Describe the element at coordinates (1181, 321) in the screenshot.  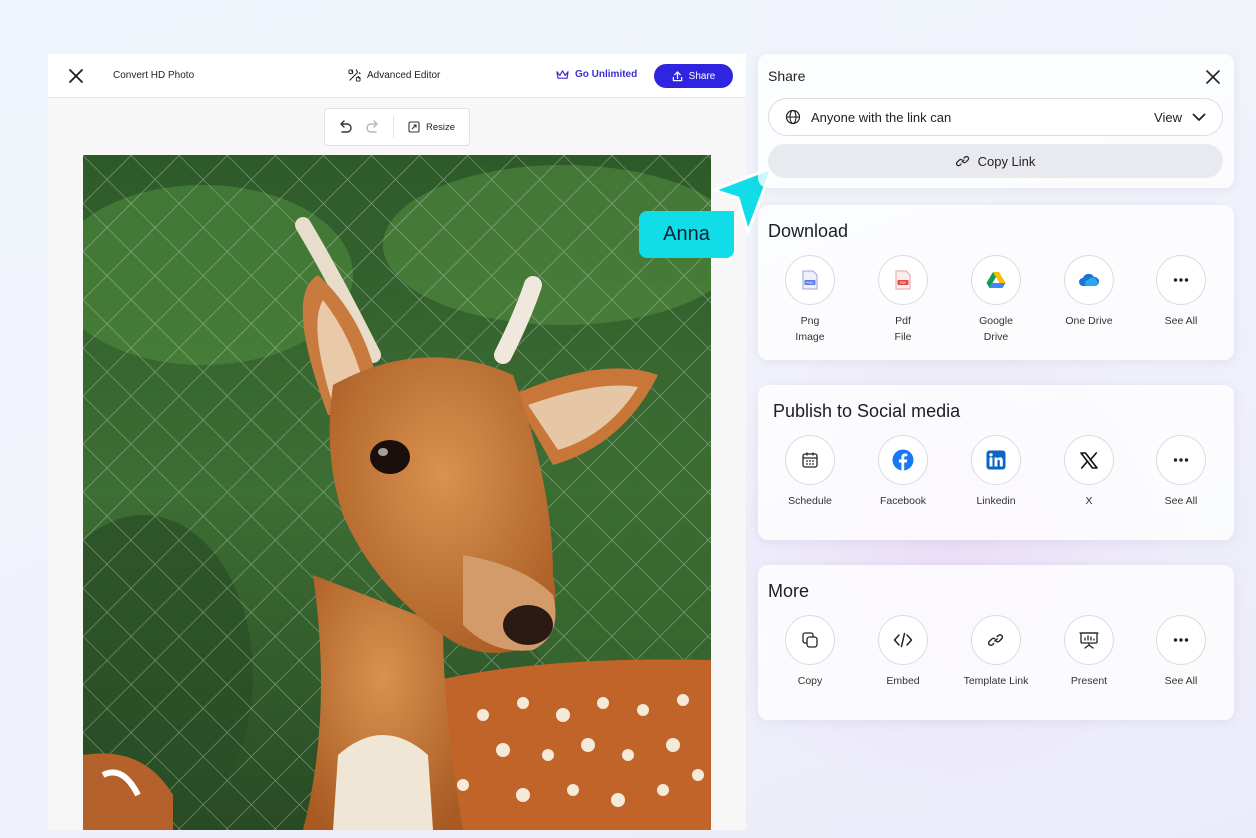
I see `download-see-all-label: See All` at that location.